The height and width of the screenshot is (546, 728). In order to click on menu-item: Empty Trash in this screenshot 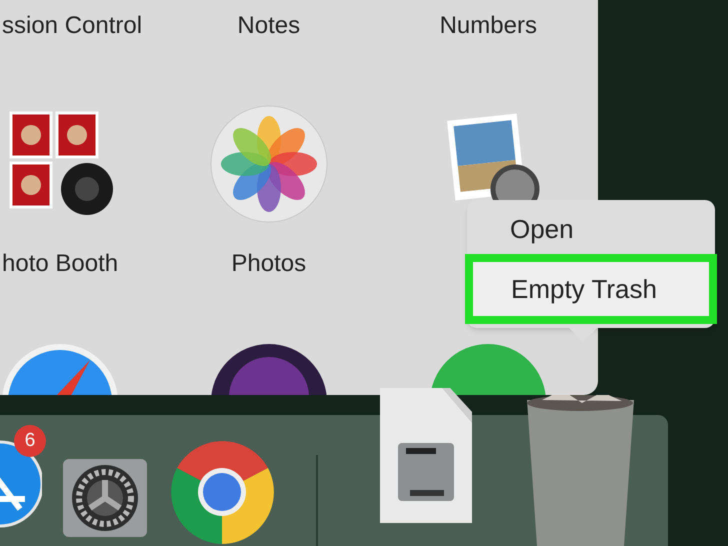, I will do `click(591, 289)`.